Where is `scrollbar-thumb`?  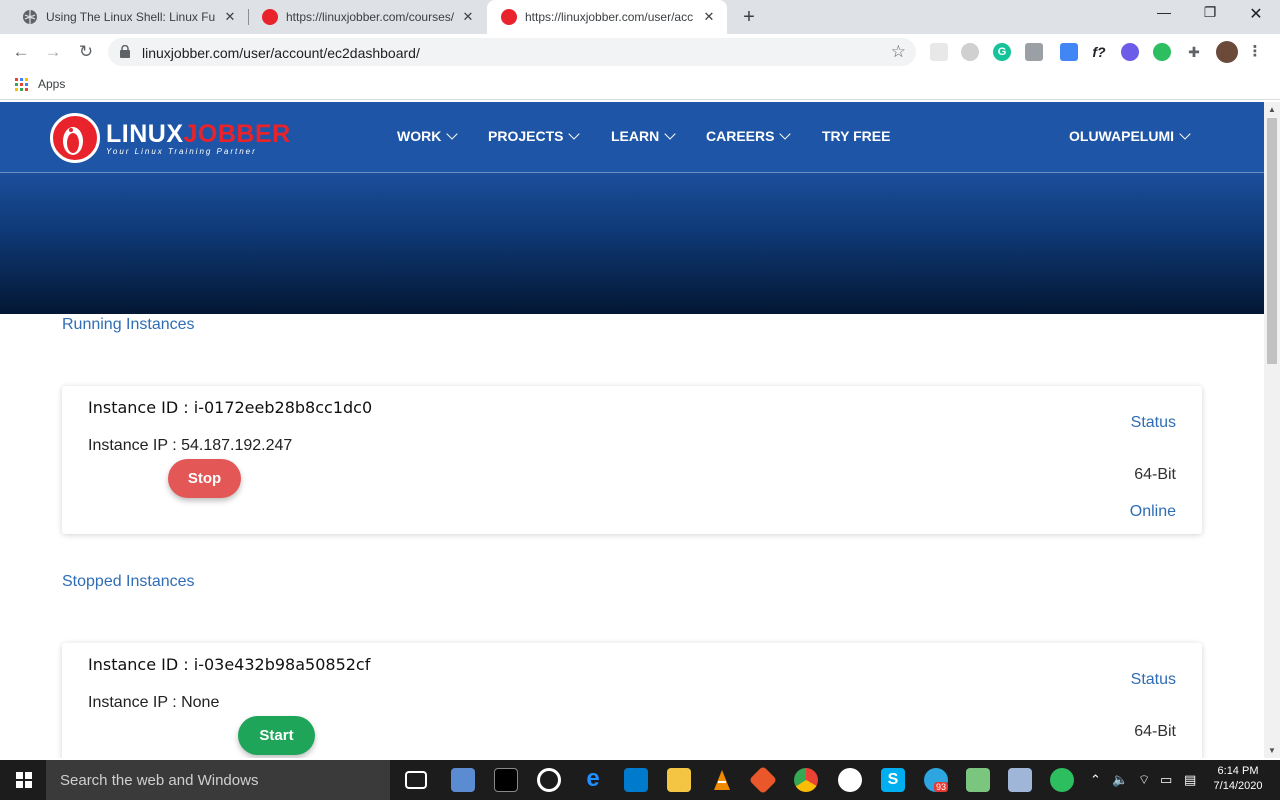 scrollbar-thumb is located at coordinates (1272, 241).